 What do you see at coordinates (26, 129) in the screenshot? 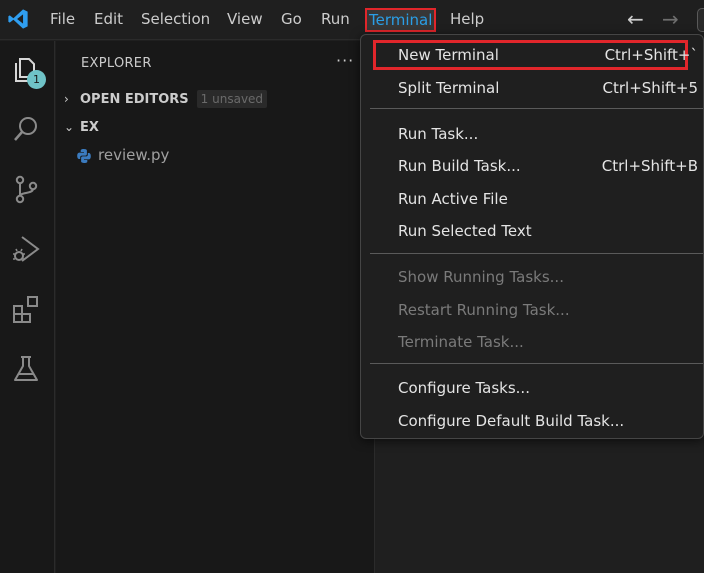
I see `search-icon` at bounding box center [26, 129].